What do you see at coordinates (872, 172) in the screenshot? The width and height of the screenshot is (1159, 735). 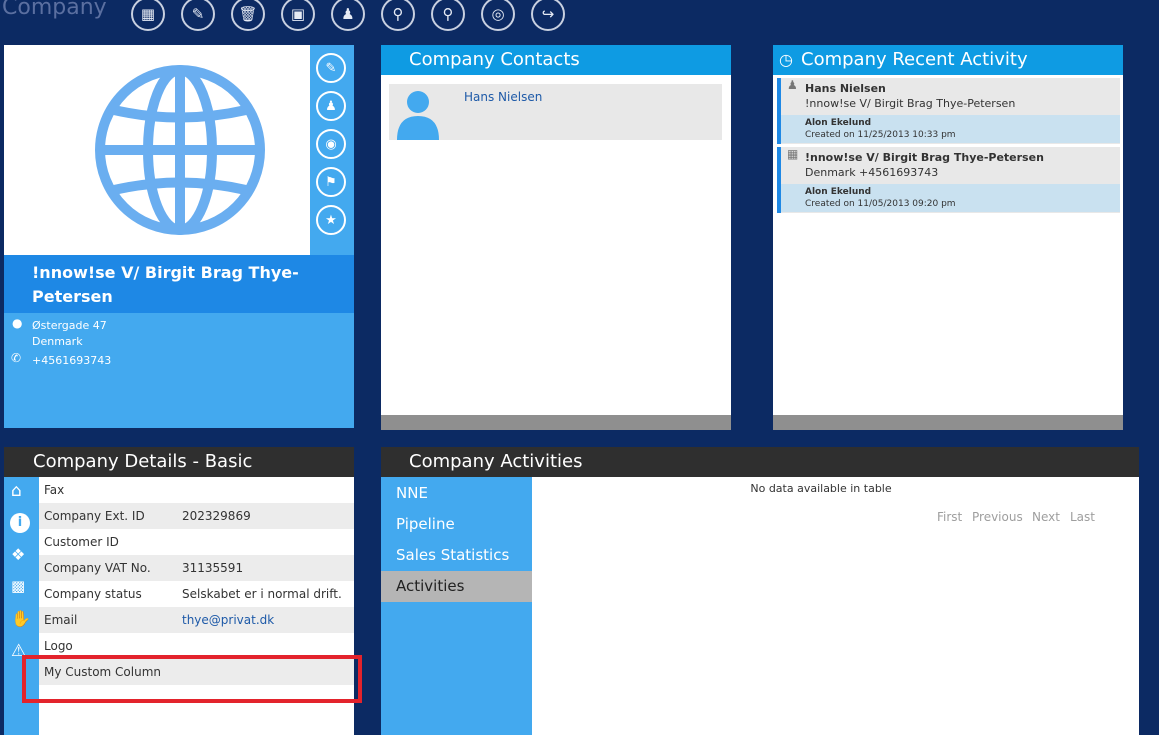 I see `activity-item-subtitle: Denmark +4561693743` at bounding box center [872, 172].